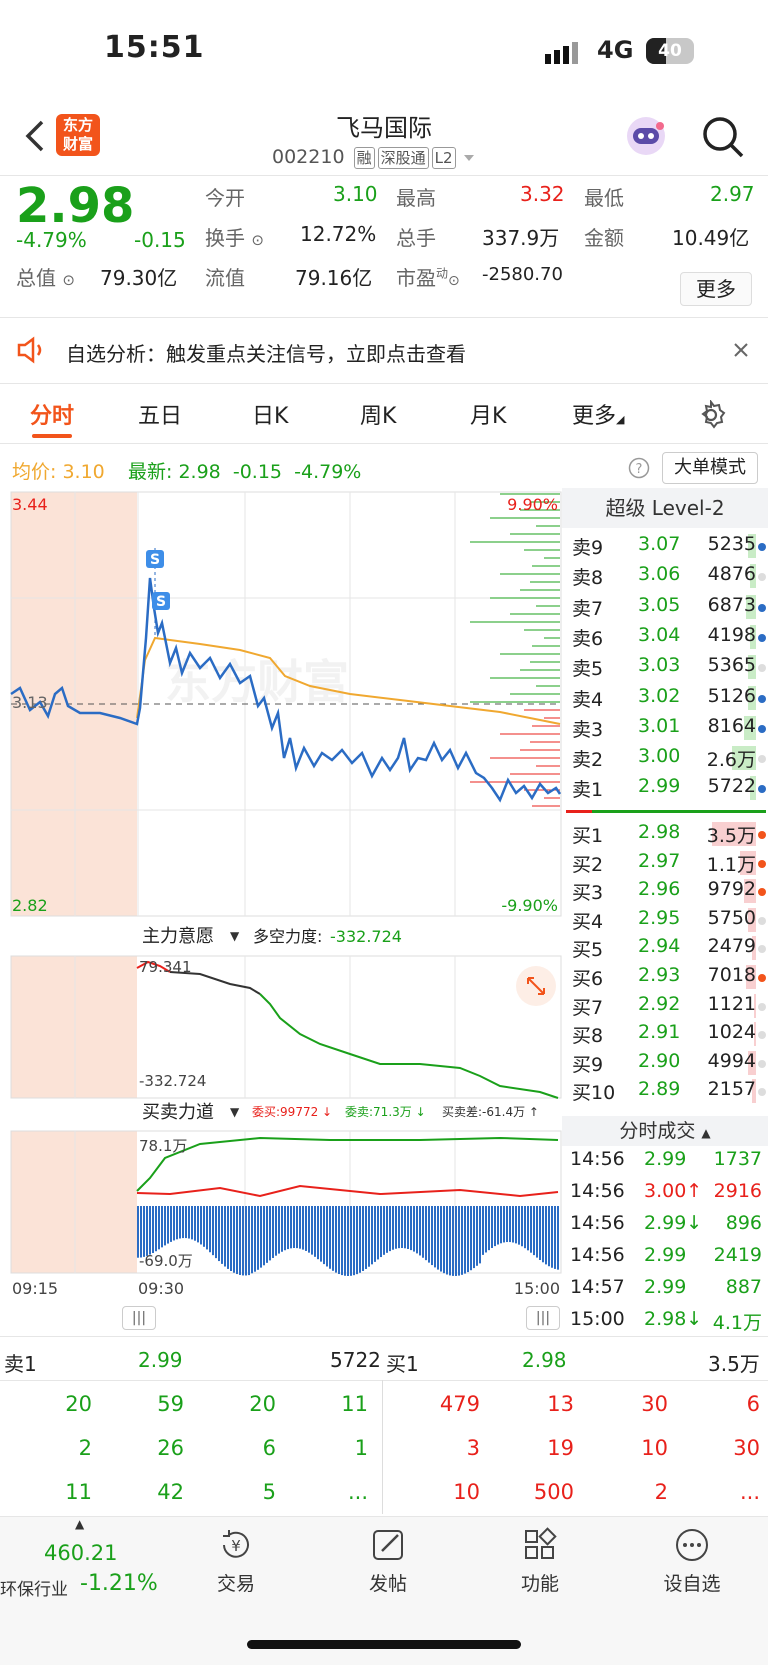 The height and width of the screenshot is (1665, 768). I want to click on level-price: 2.99, so click(659, 786).